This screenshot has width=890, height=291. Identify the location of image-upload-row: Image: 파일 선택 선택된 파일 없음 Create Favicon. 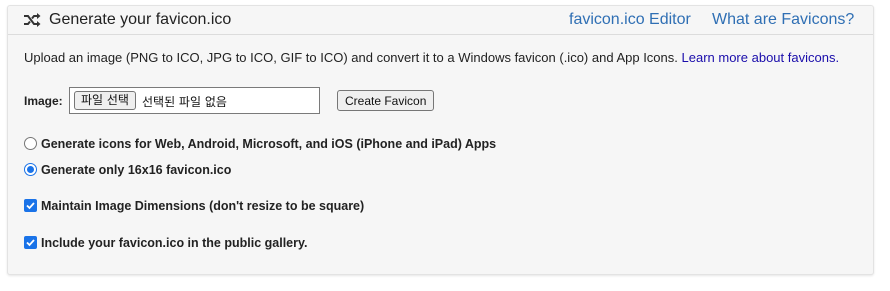
(234, 101).